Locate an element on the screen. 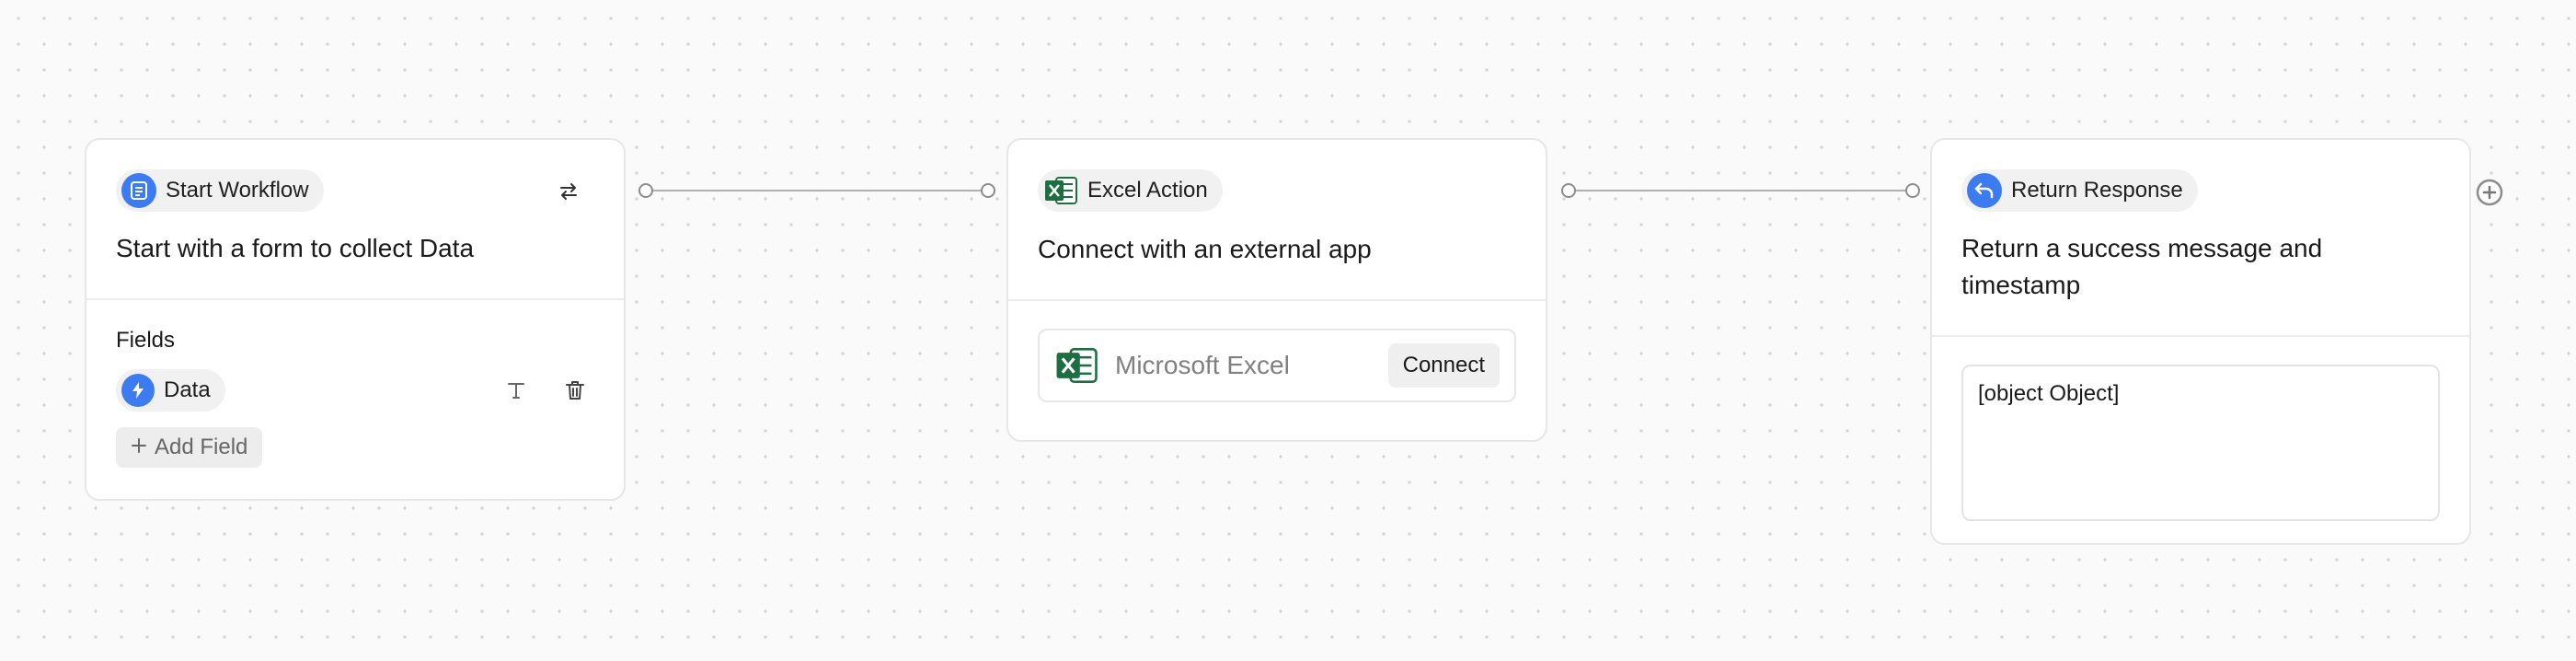 The image size is (2576, 661). node-body: Fields Data Add Field is located at coordinates (355, 398).